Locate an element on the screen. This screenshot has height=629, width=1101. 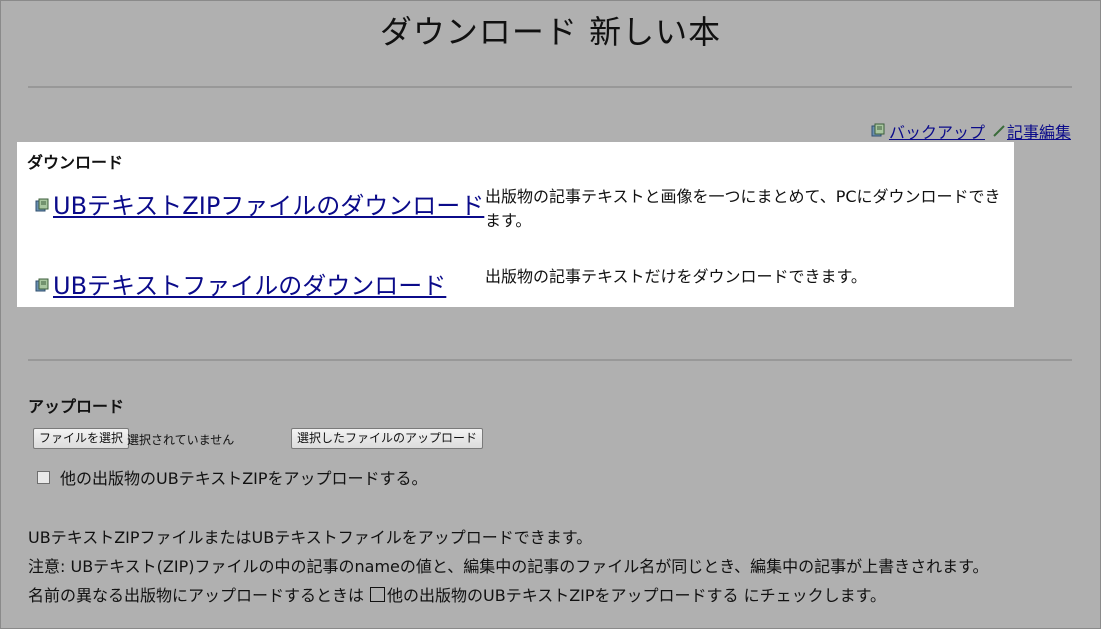
zip-download-row: UBテキストZIPファイルのダウンロード is located at coordinates (259, 203).